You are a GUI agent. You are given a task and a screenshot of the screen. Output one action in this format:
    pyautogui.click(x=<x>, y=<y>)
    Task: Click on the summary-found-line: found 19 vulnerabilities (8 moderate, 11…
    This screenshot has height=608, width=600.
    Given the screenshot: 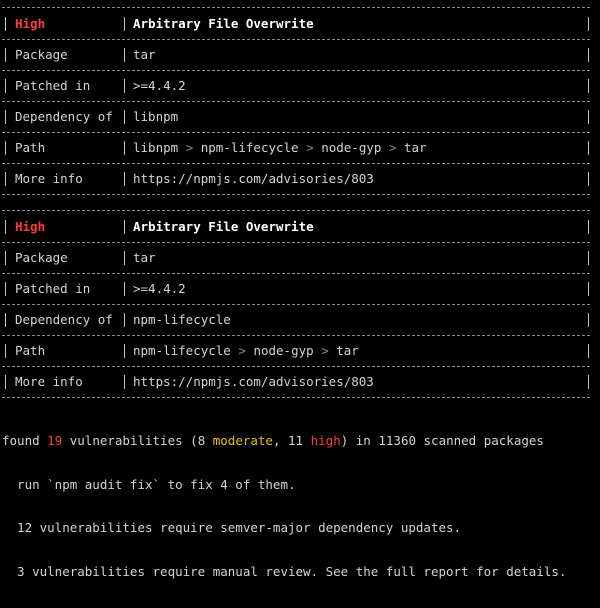 What is the action you would take?
    pyautogui.click(x=273, y=440)
    